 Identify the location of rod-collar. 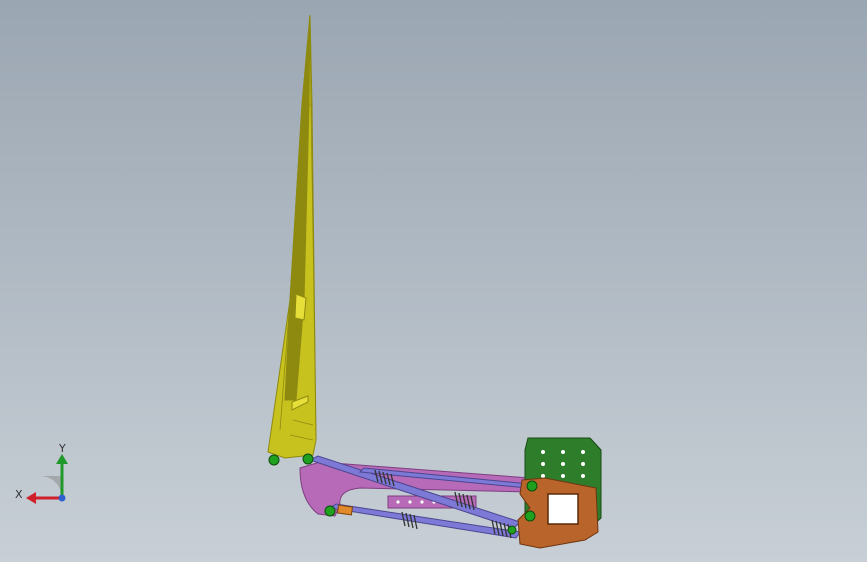
(345, 510).